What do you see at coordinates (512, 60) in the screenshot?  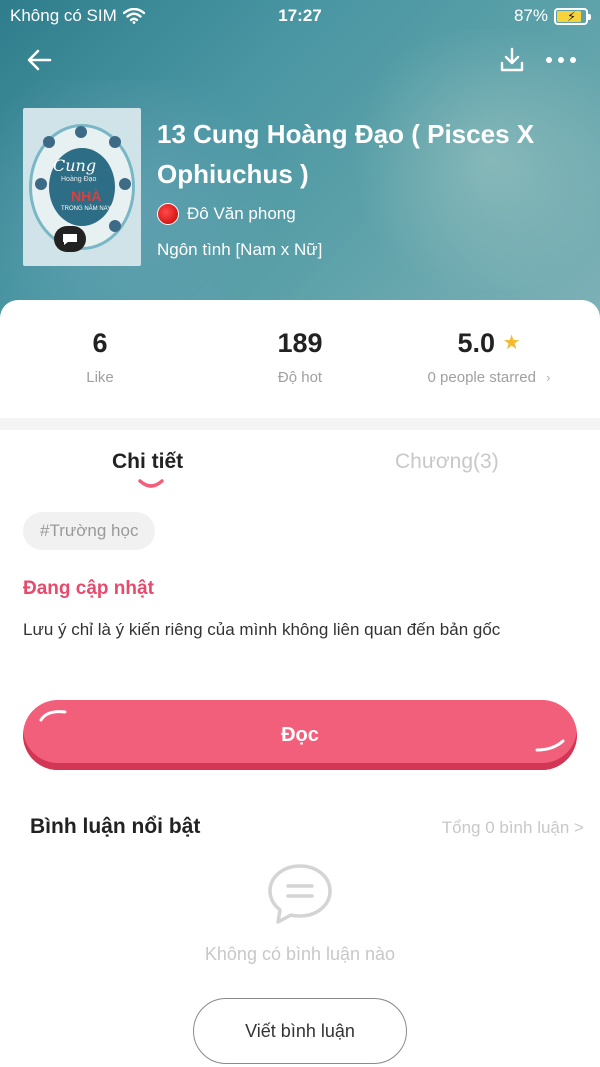 I see `download-icon` at bounding box center [512, 60].